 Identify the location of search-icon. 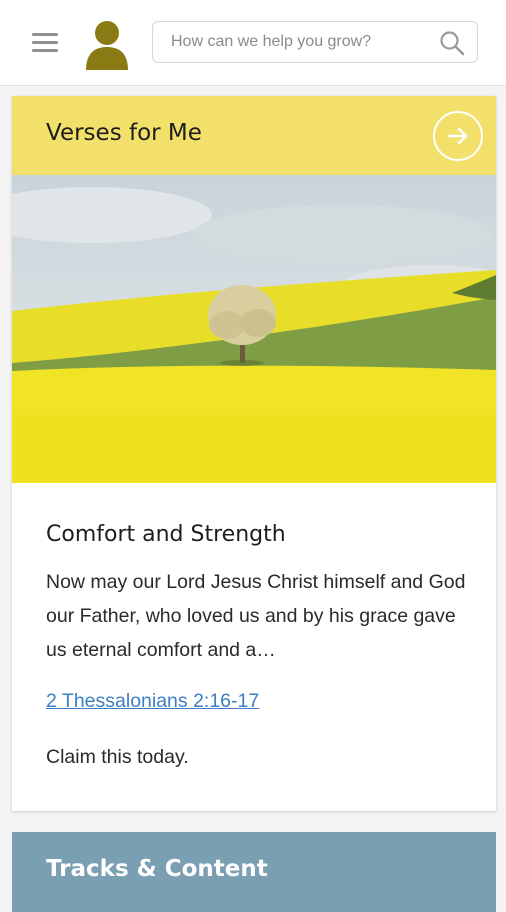
(452, 43).